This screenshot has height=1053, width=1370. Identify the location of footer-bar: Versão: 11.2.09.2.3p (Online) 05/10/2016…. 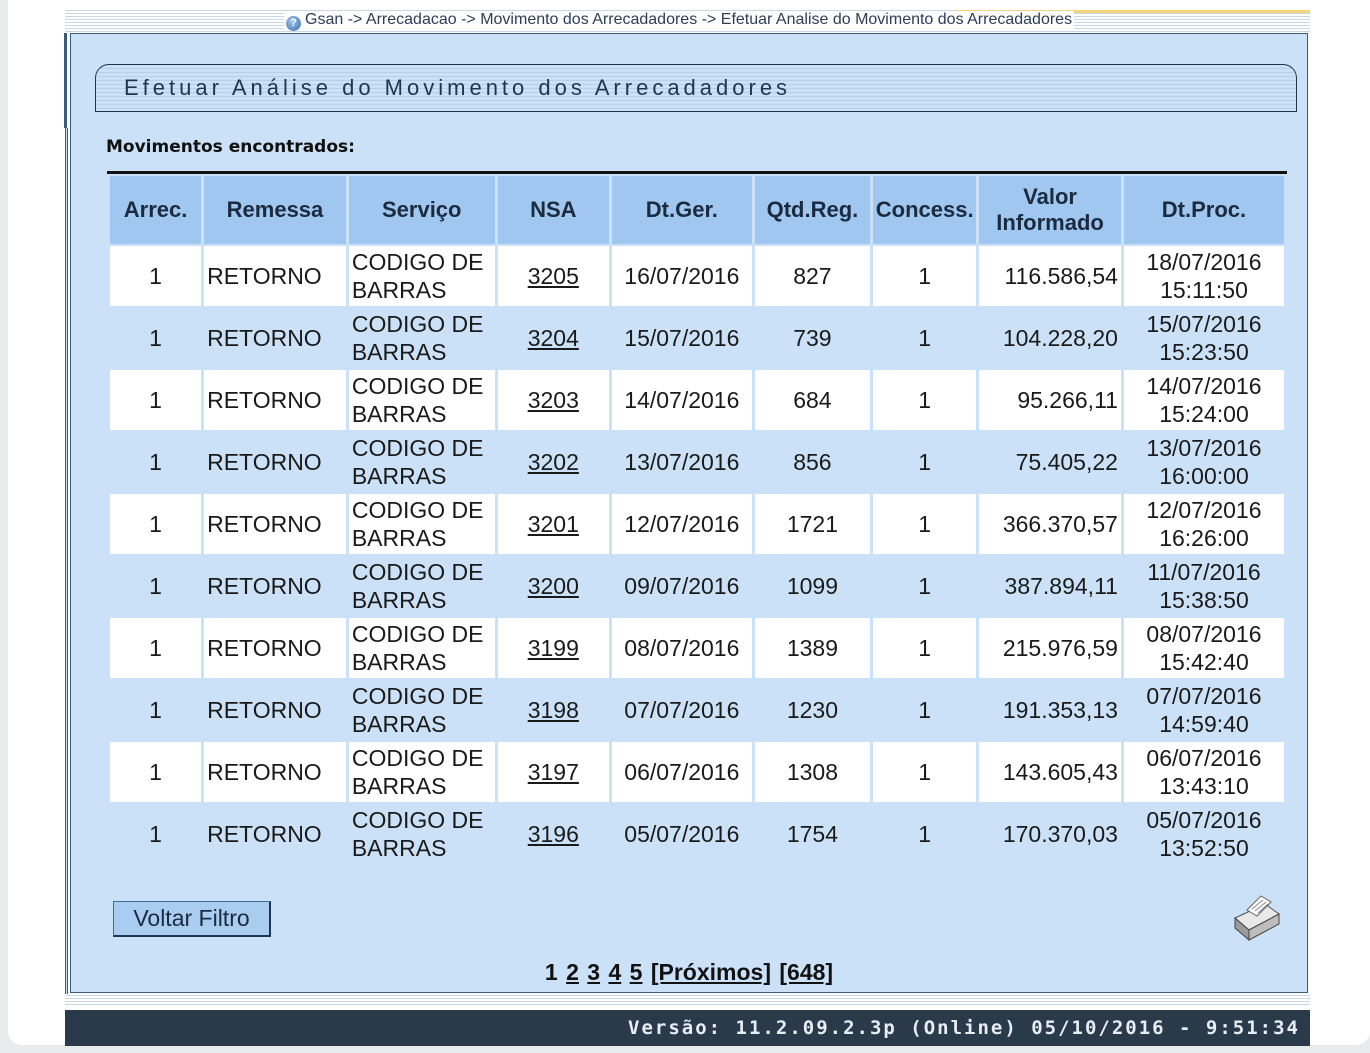
(687, 1028).